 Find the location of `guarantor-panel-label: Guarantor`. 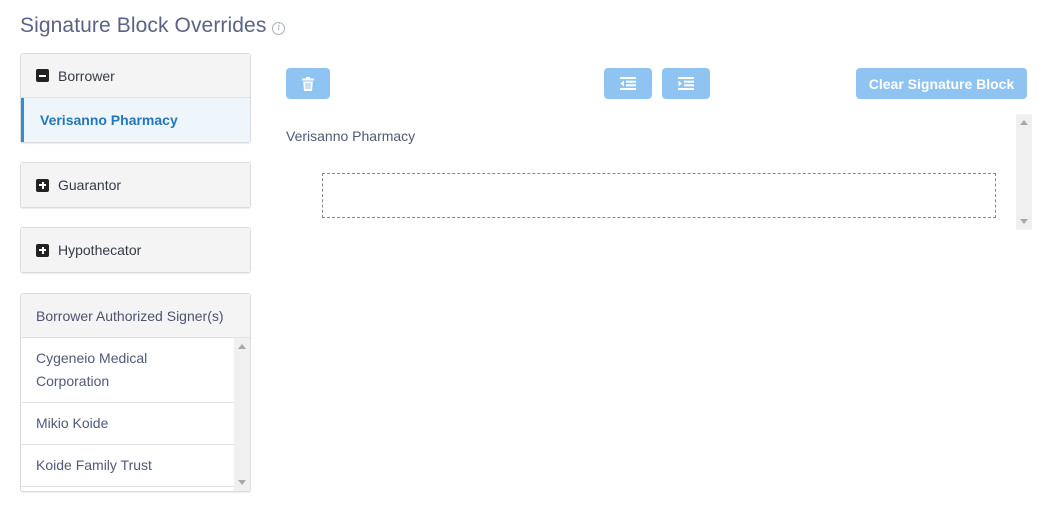

guarantor-panel-label: Guarantor is located at coordinates (90, 185).